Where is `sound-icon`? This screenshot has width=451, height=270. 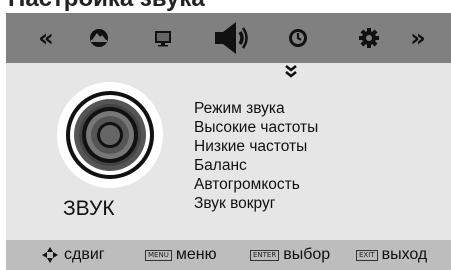 sound-icon is located at coordinates (231, 38).